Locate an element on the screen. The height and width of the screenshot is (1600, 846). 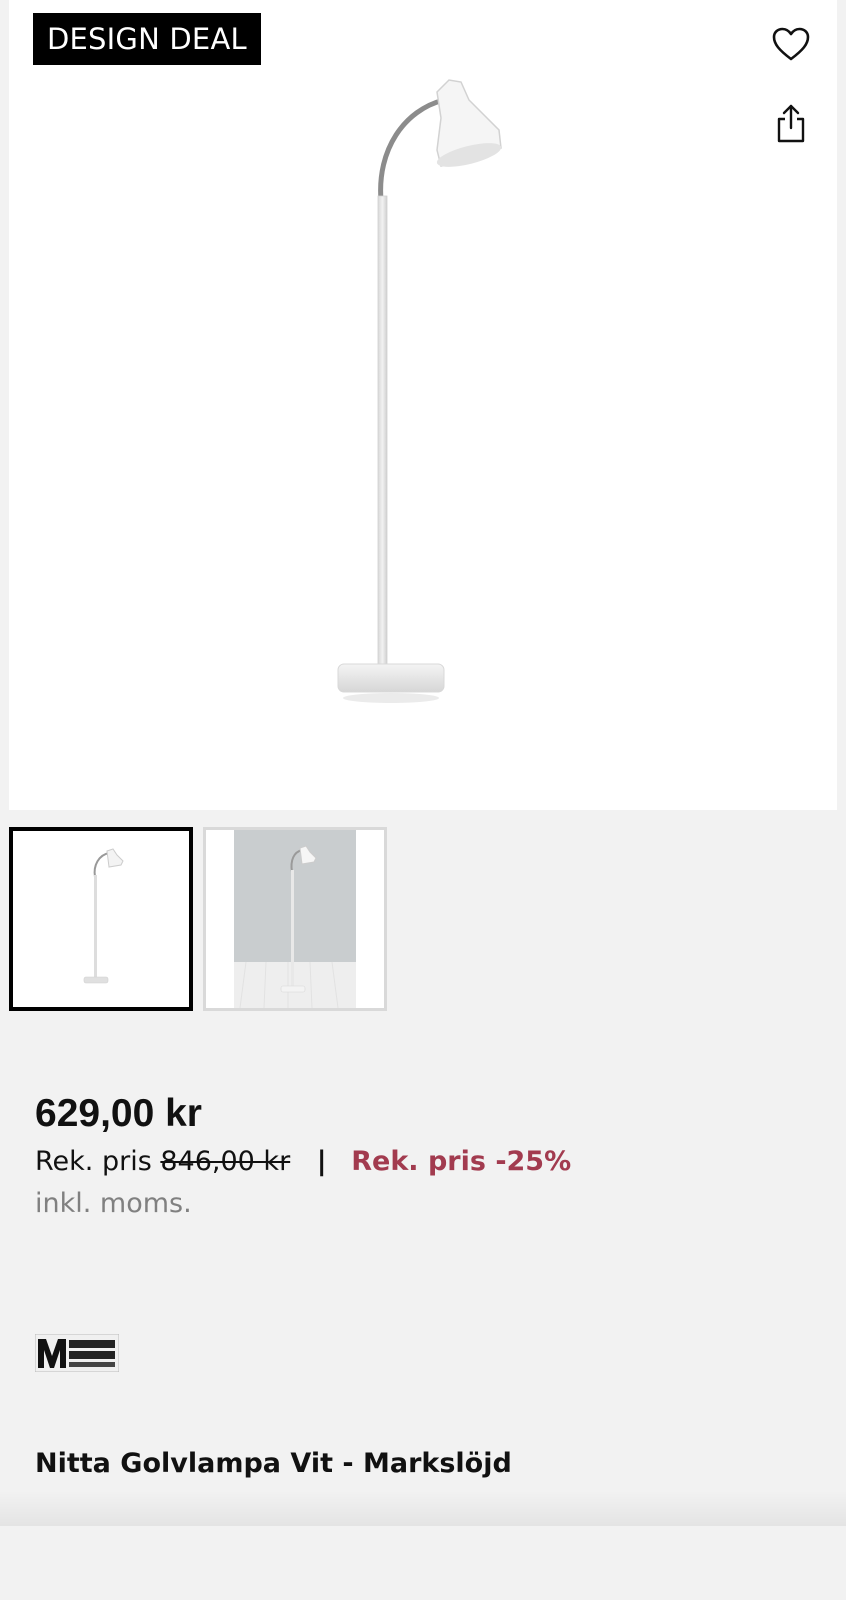
vat-note: inkl. moms. is located at coordinates (113, 1203).